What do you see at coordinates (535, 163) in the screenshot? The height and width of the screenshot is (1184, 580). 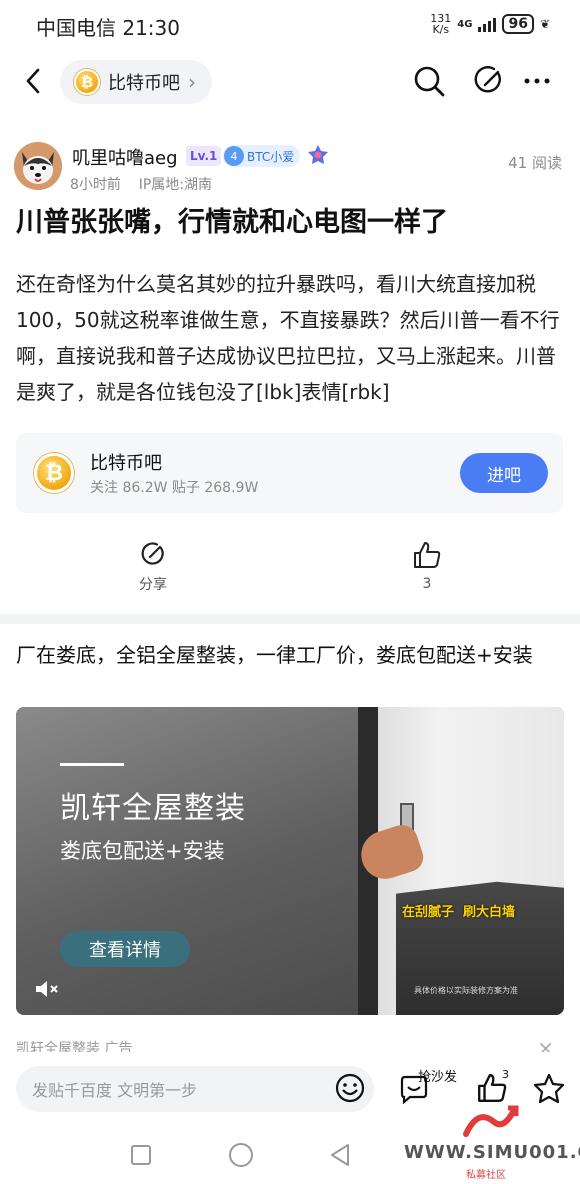 I see `read-count: 41 阅读` at bounding box center [535, 163].